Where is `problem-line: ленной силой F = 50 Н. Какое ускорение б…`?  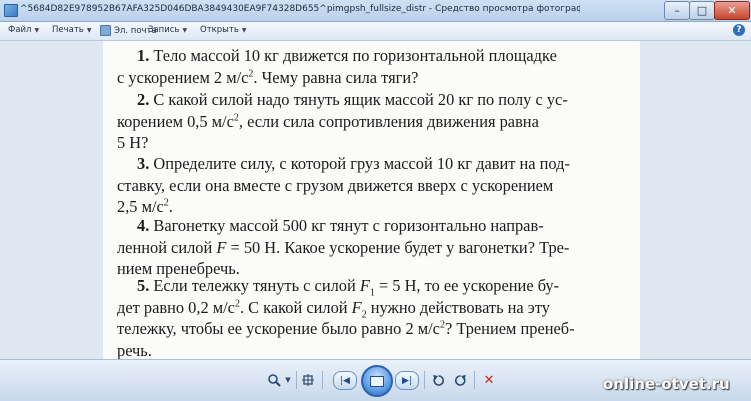
problem-line: ленной силой F = 50 Н. Какое ускорение б… is located at coordinates (373, 248).